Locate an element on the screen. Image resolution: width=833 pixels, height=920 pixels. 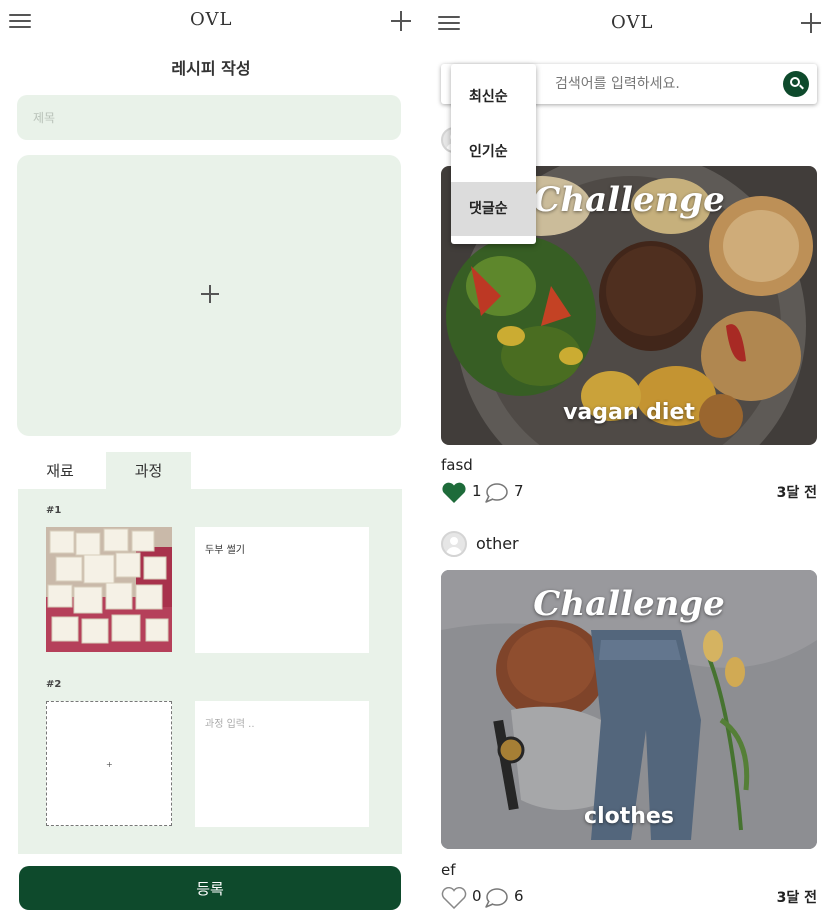
tofu-photo is located at coordinates (109, 589).